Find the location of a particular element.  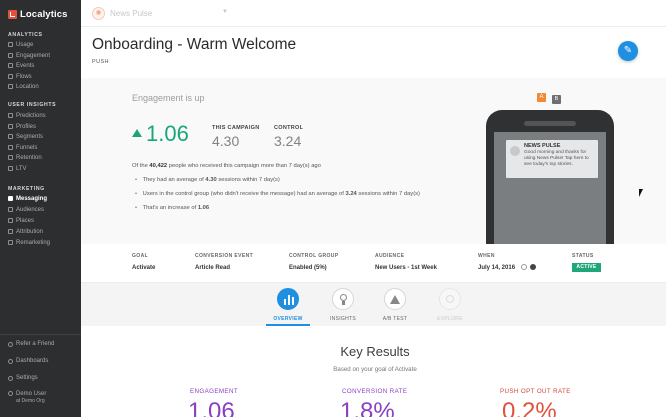

sidebar-item-label: Attribution is located at coordinates (30, 231).